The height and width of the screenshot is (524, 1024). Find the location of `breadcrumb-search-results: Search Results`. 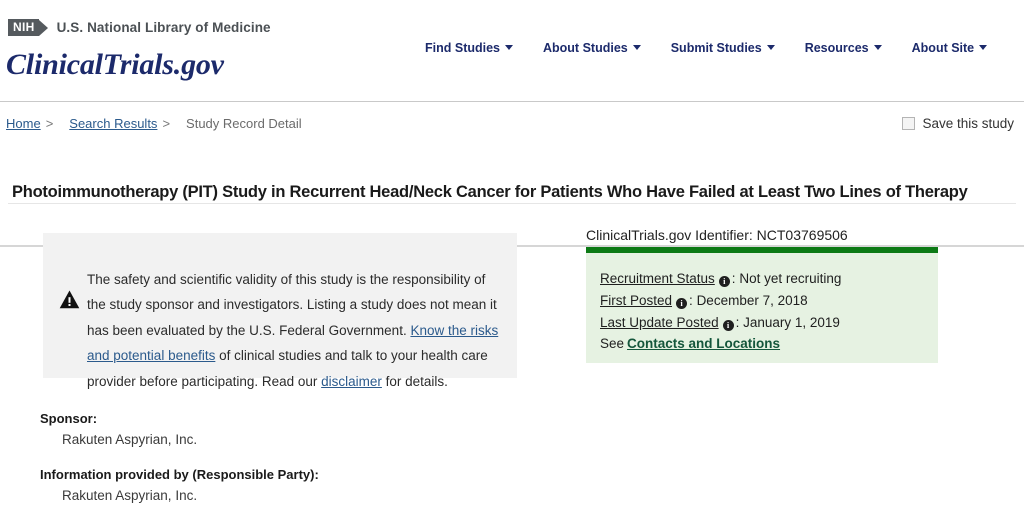

breadcrumb-search-results: Search Results is located at coordinates (113, 123).